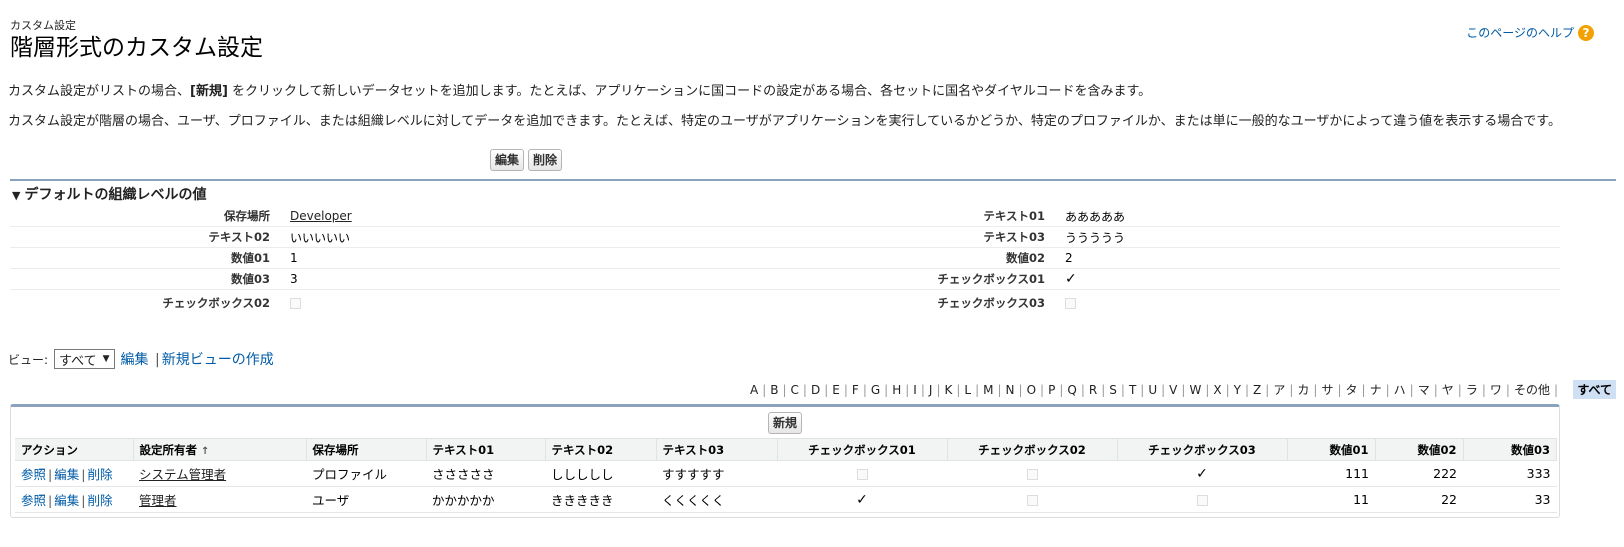 The width and height of the screenshot is (1624, 547). What do you see at coordinates (545, 160) in the screenshot?
I see `delete-button: 削除` at bounding box center [545, 160].